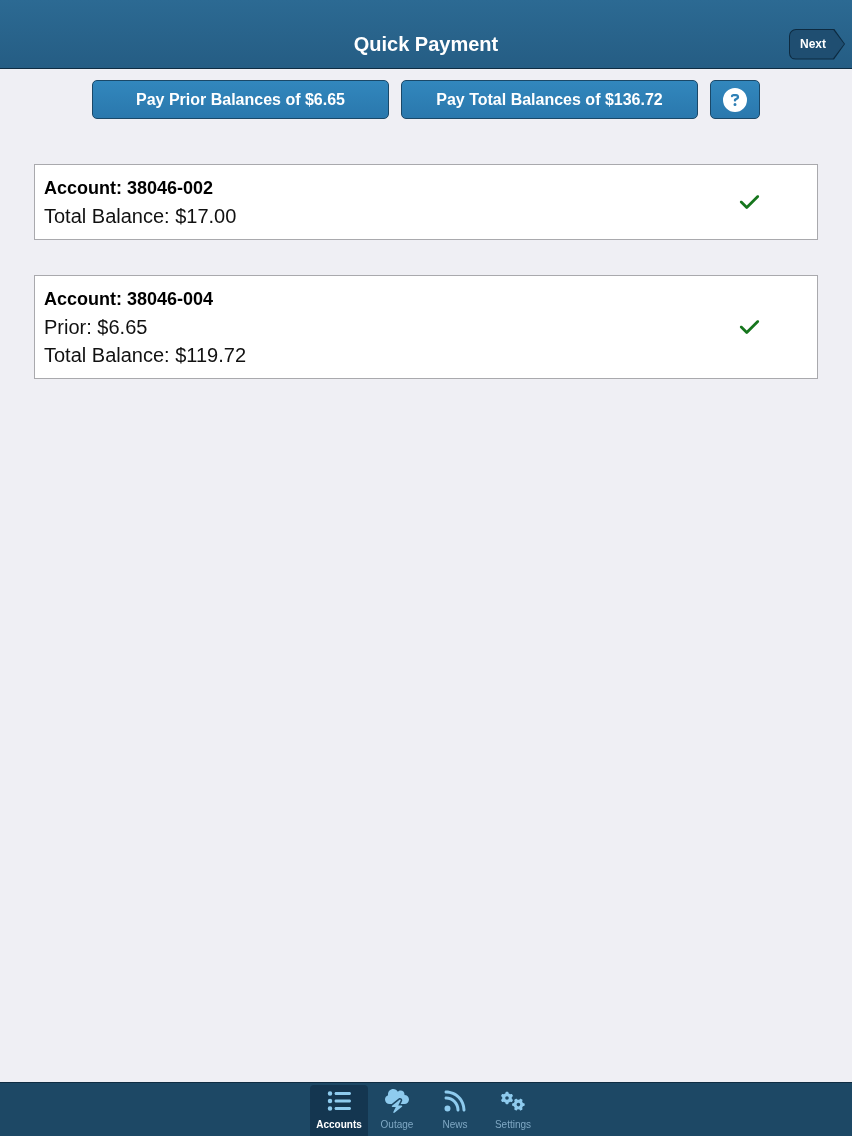 This screenshot has height=1136, width=852. I want to click on tab-item: Outage, so click(397, 1110).